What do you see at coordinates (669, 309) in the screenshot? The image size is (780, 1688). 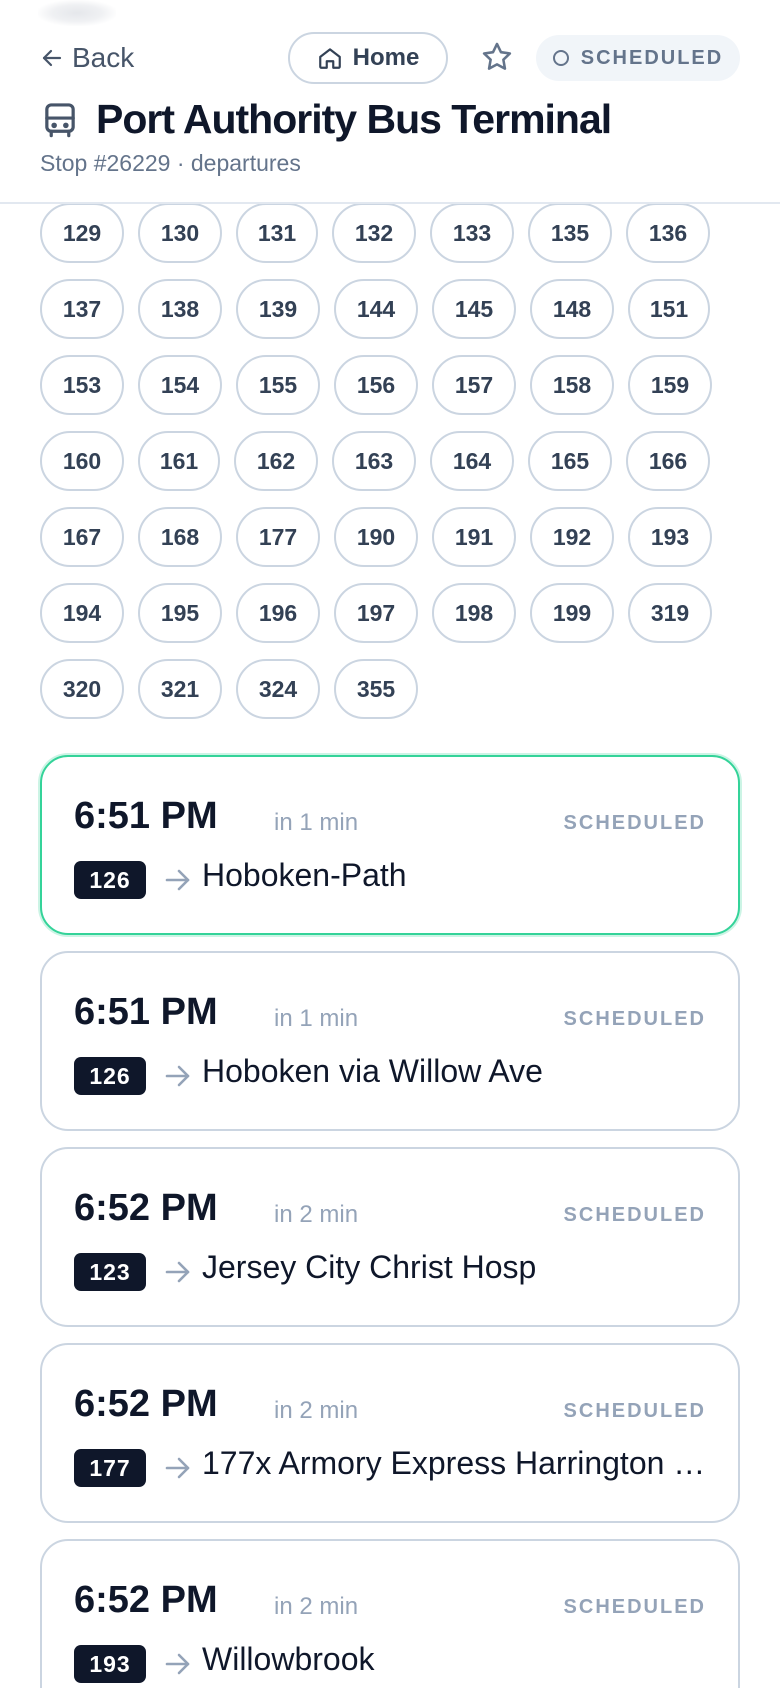 I see `route-chip-151: 151` at bounding box center [669, 309].